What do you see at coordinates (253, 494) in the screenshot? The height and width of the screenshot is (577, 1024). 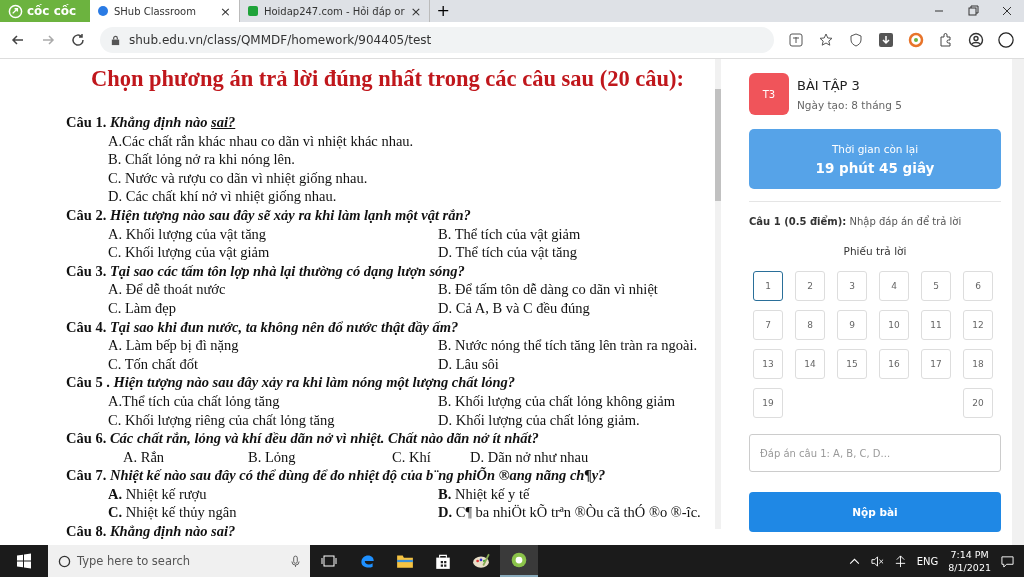 I see `answer-option: A. Nhiệt kế rượu` at bounding box center [253, 494].